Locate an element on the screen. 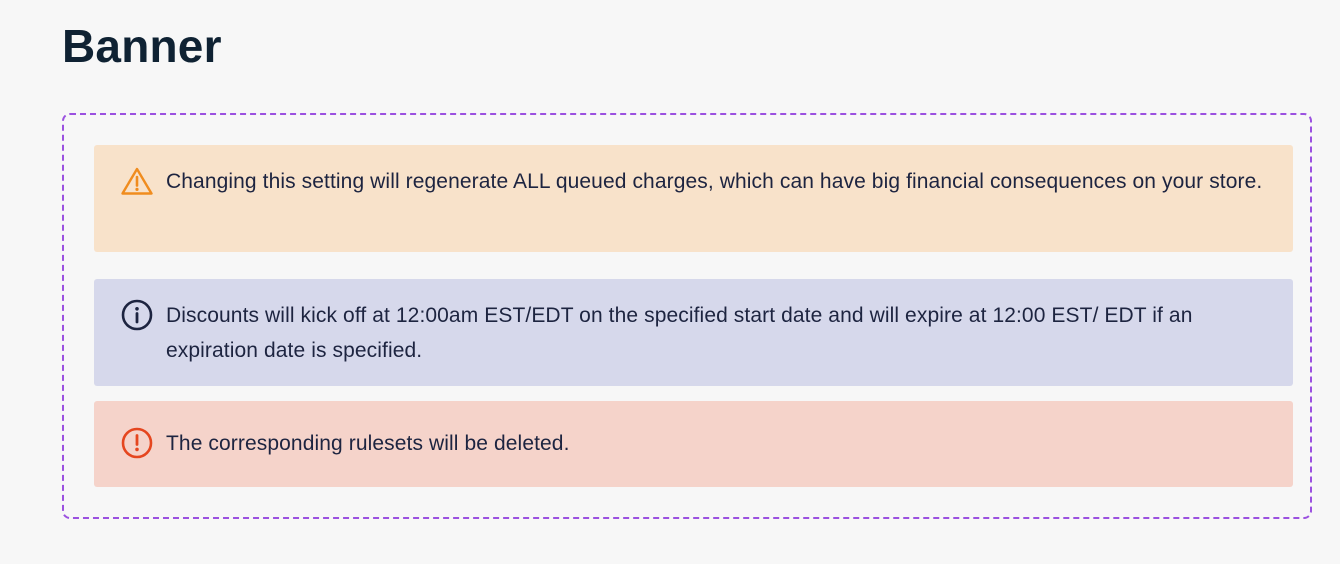  warning-triangle-icon is located at coordinates (137, 181).